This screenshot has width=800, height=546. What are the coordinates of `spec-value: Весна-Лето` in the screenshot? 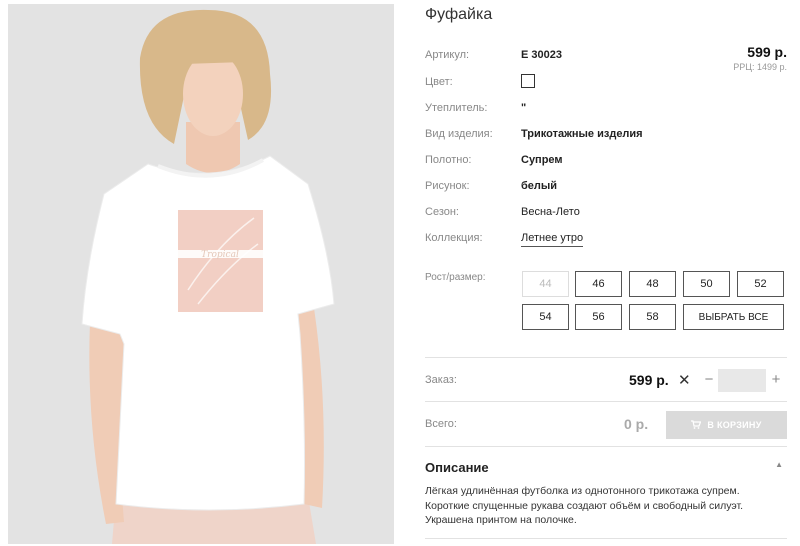 It's located at (550, 212).